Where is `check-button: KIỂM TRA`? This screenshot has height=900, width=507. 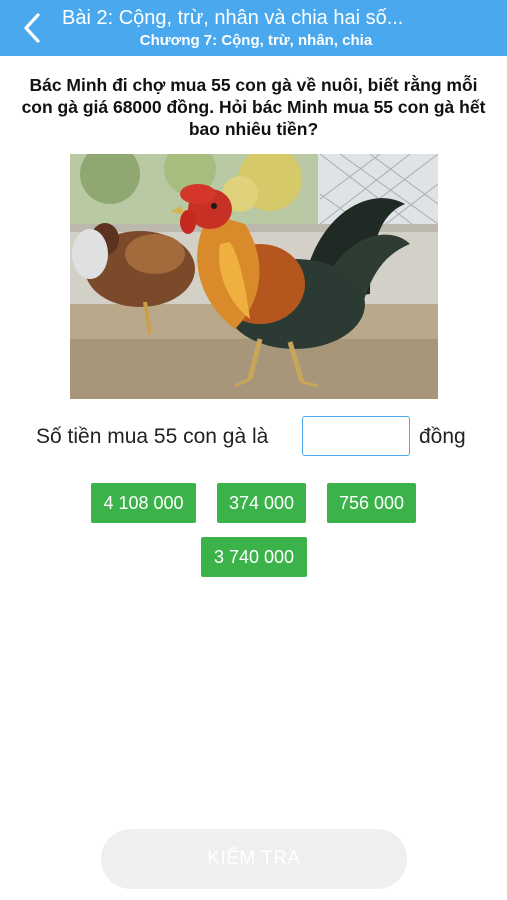 check-button: KIỂM TRA is located at coordinates (254, 859).